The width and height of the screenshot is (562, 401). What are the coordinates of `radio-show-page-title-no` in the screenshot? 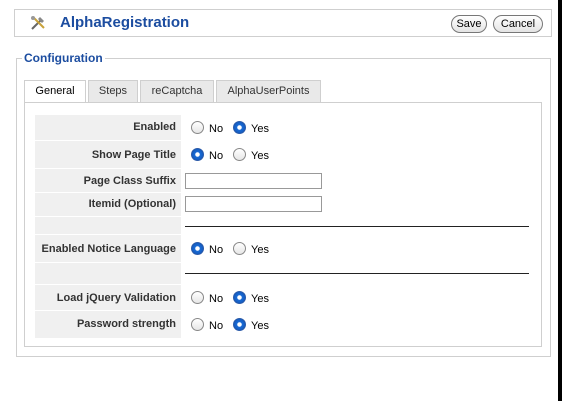 It's located at (197, 154).